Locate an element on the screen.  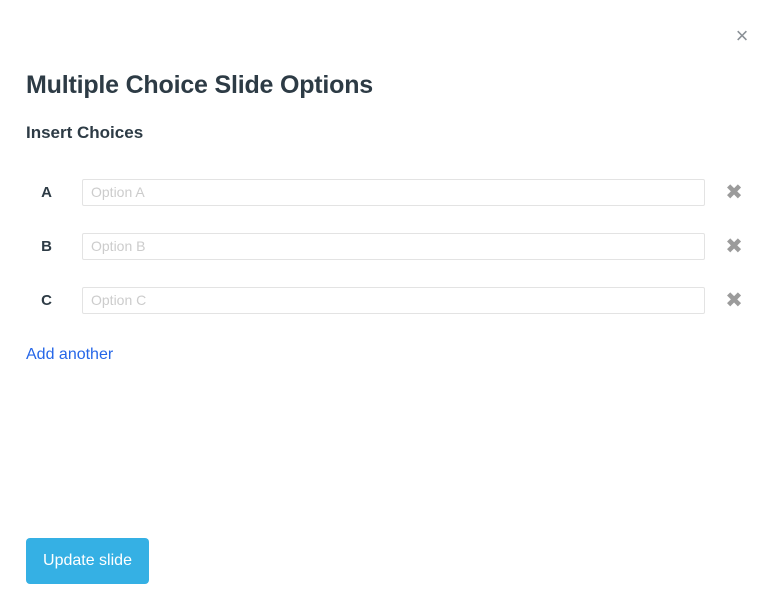
choice-row: A✖ is located at coordinates (387, 192).